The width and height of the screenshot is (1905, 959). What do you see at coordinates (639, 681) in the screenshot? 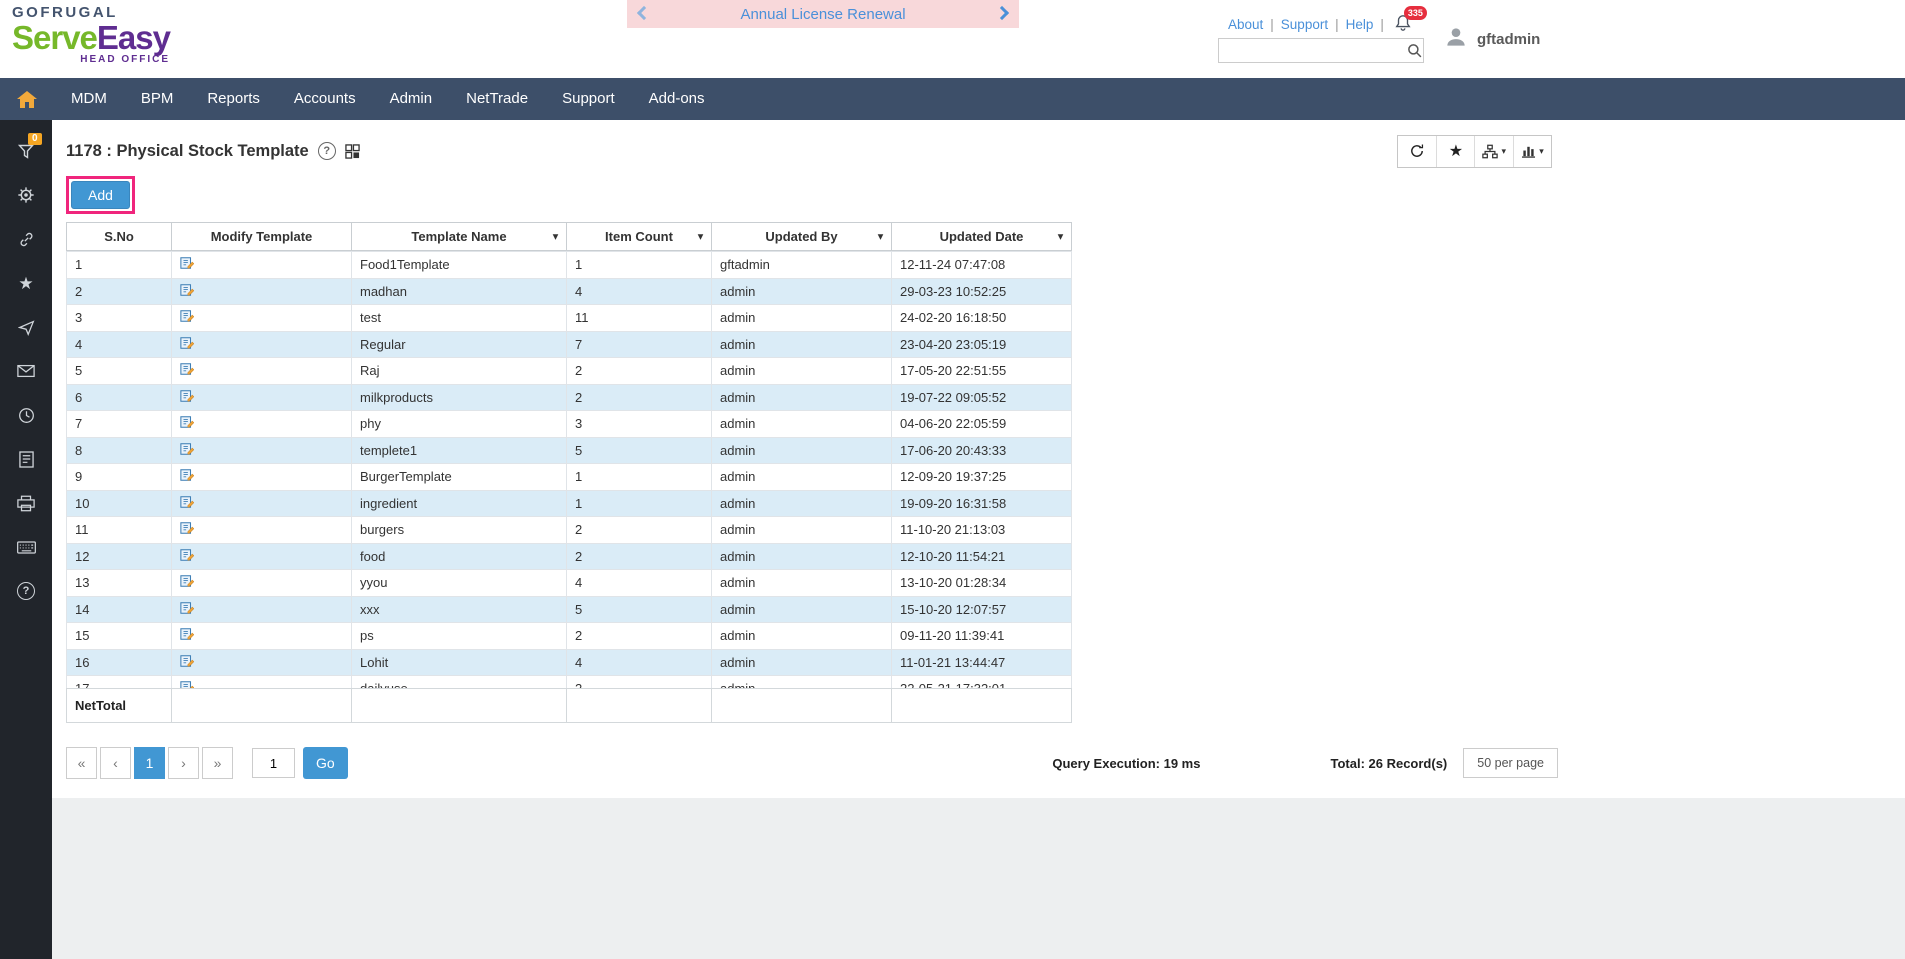
I see `cell-item-count: 2` at bounding box center [639, 681].